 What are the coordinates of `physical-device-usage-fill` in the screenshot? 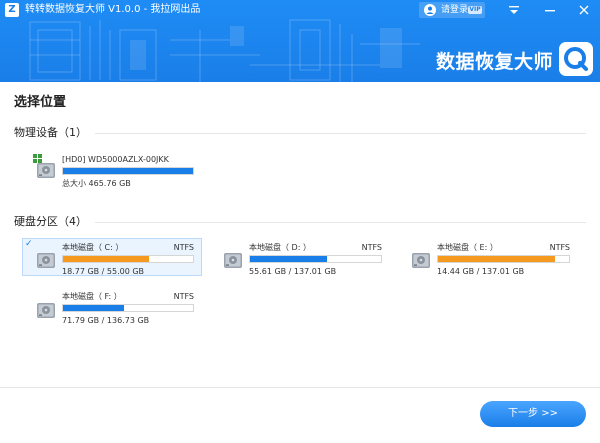 It's located at (128, 171).